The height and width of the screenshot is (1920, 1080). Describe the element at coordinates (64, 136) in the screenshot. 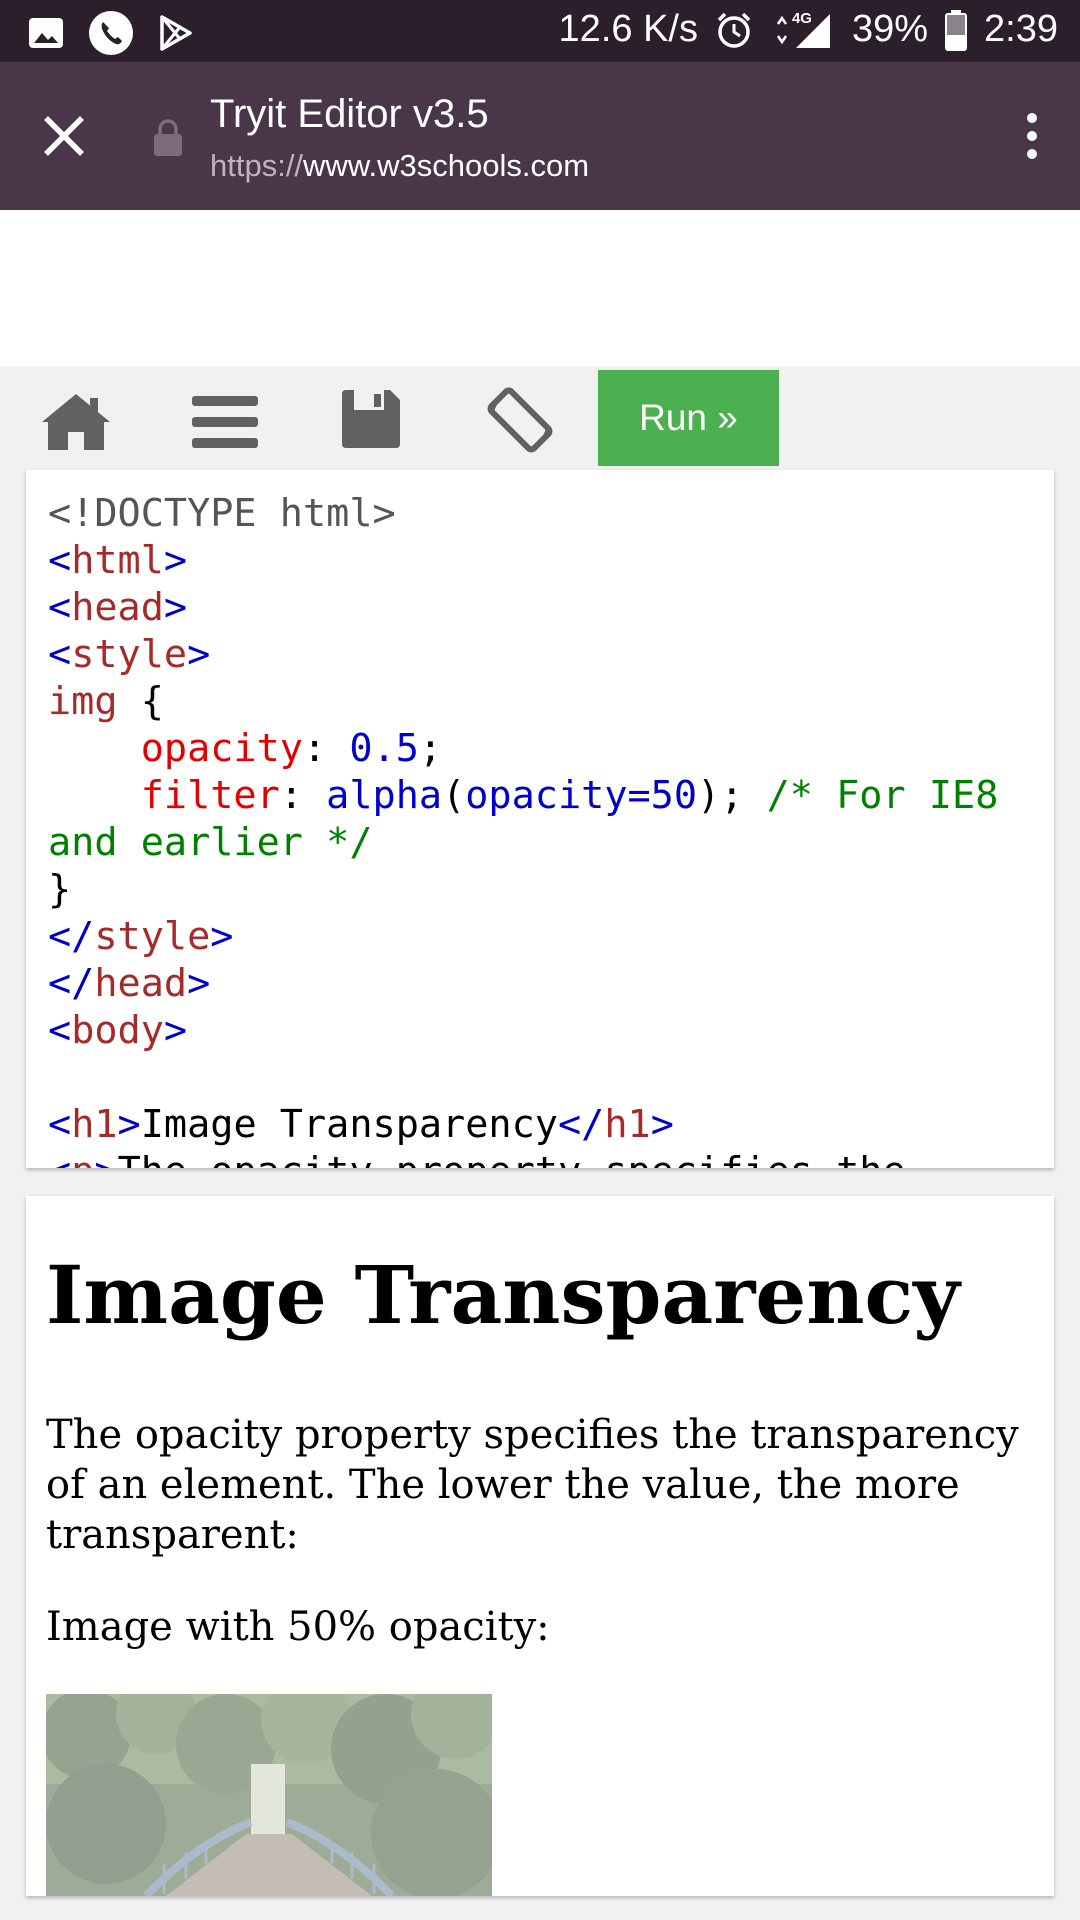

I see `close-icon` at that location.